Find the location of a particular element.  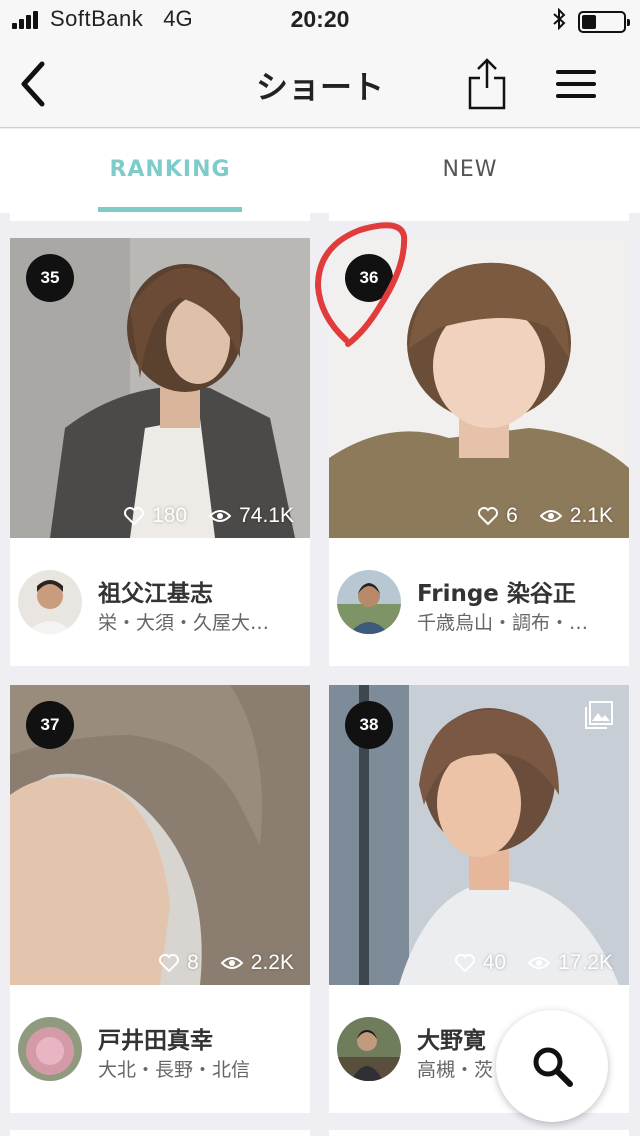

stats: 8 2.2K is located at coordinates (226, 963).